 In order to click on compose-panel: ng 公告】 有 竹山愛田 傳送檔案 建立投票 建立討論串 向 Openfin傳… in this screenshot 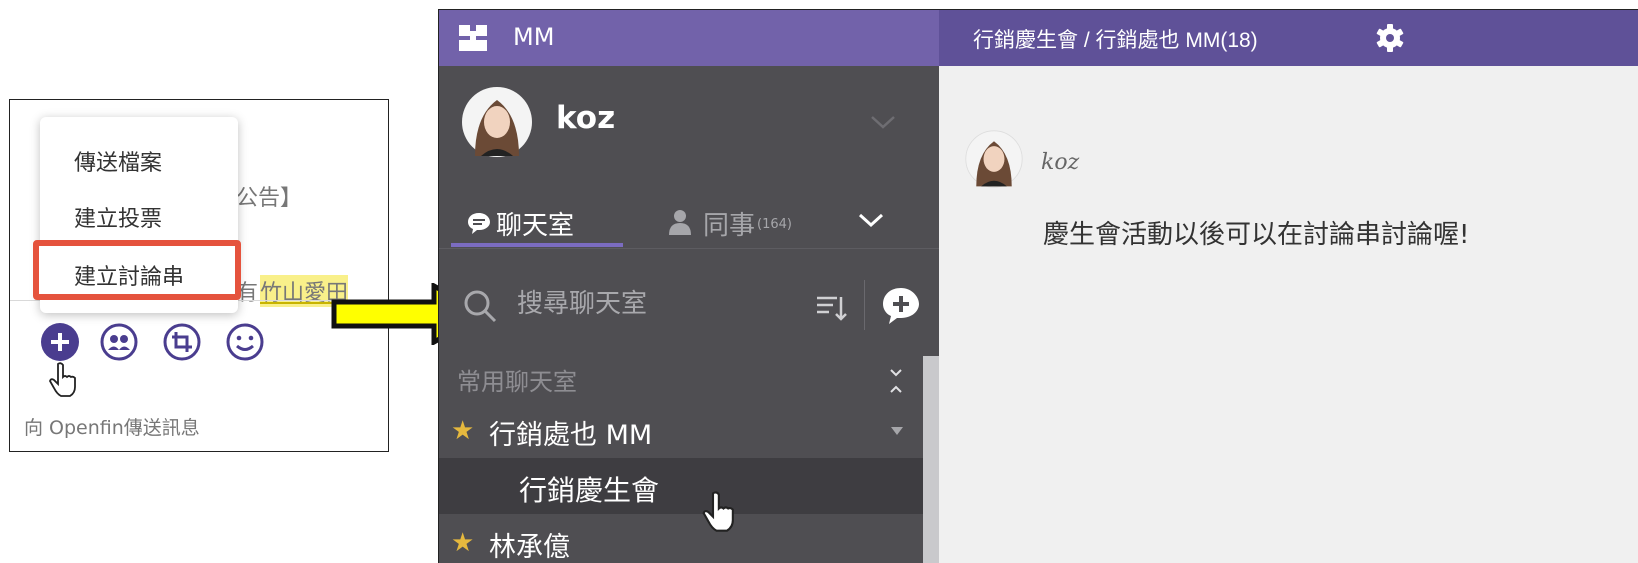, I will do `click(199, 275)`.